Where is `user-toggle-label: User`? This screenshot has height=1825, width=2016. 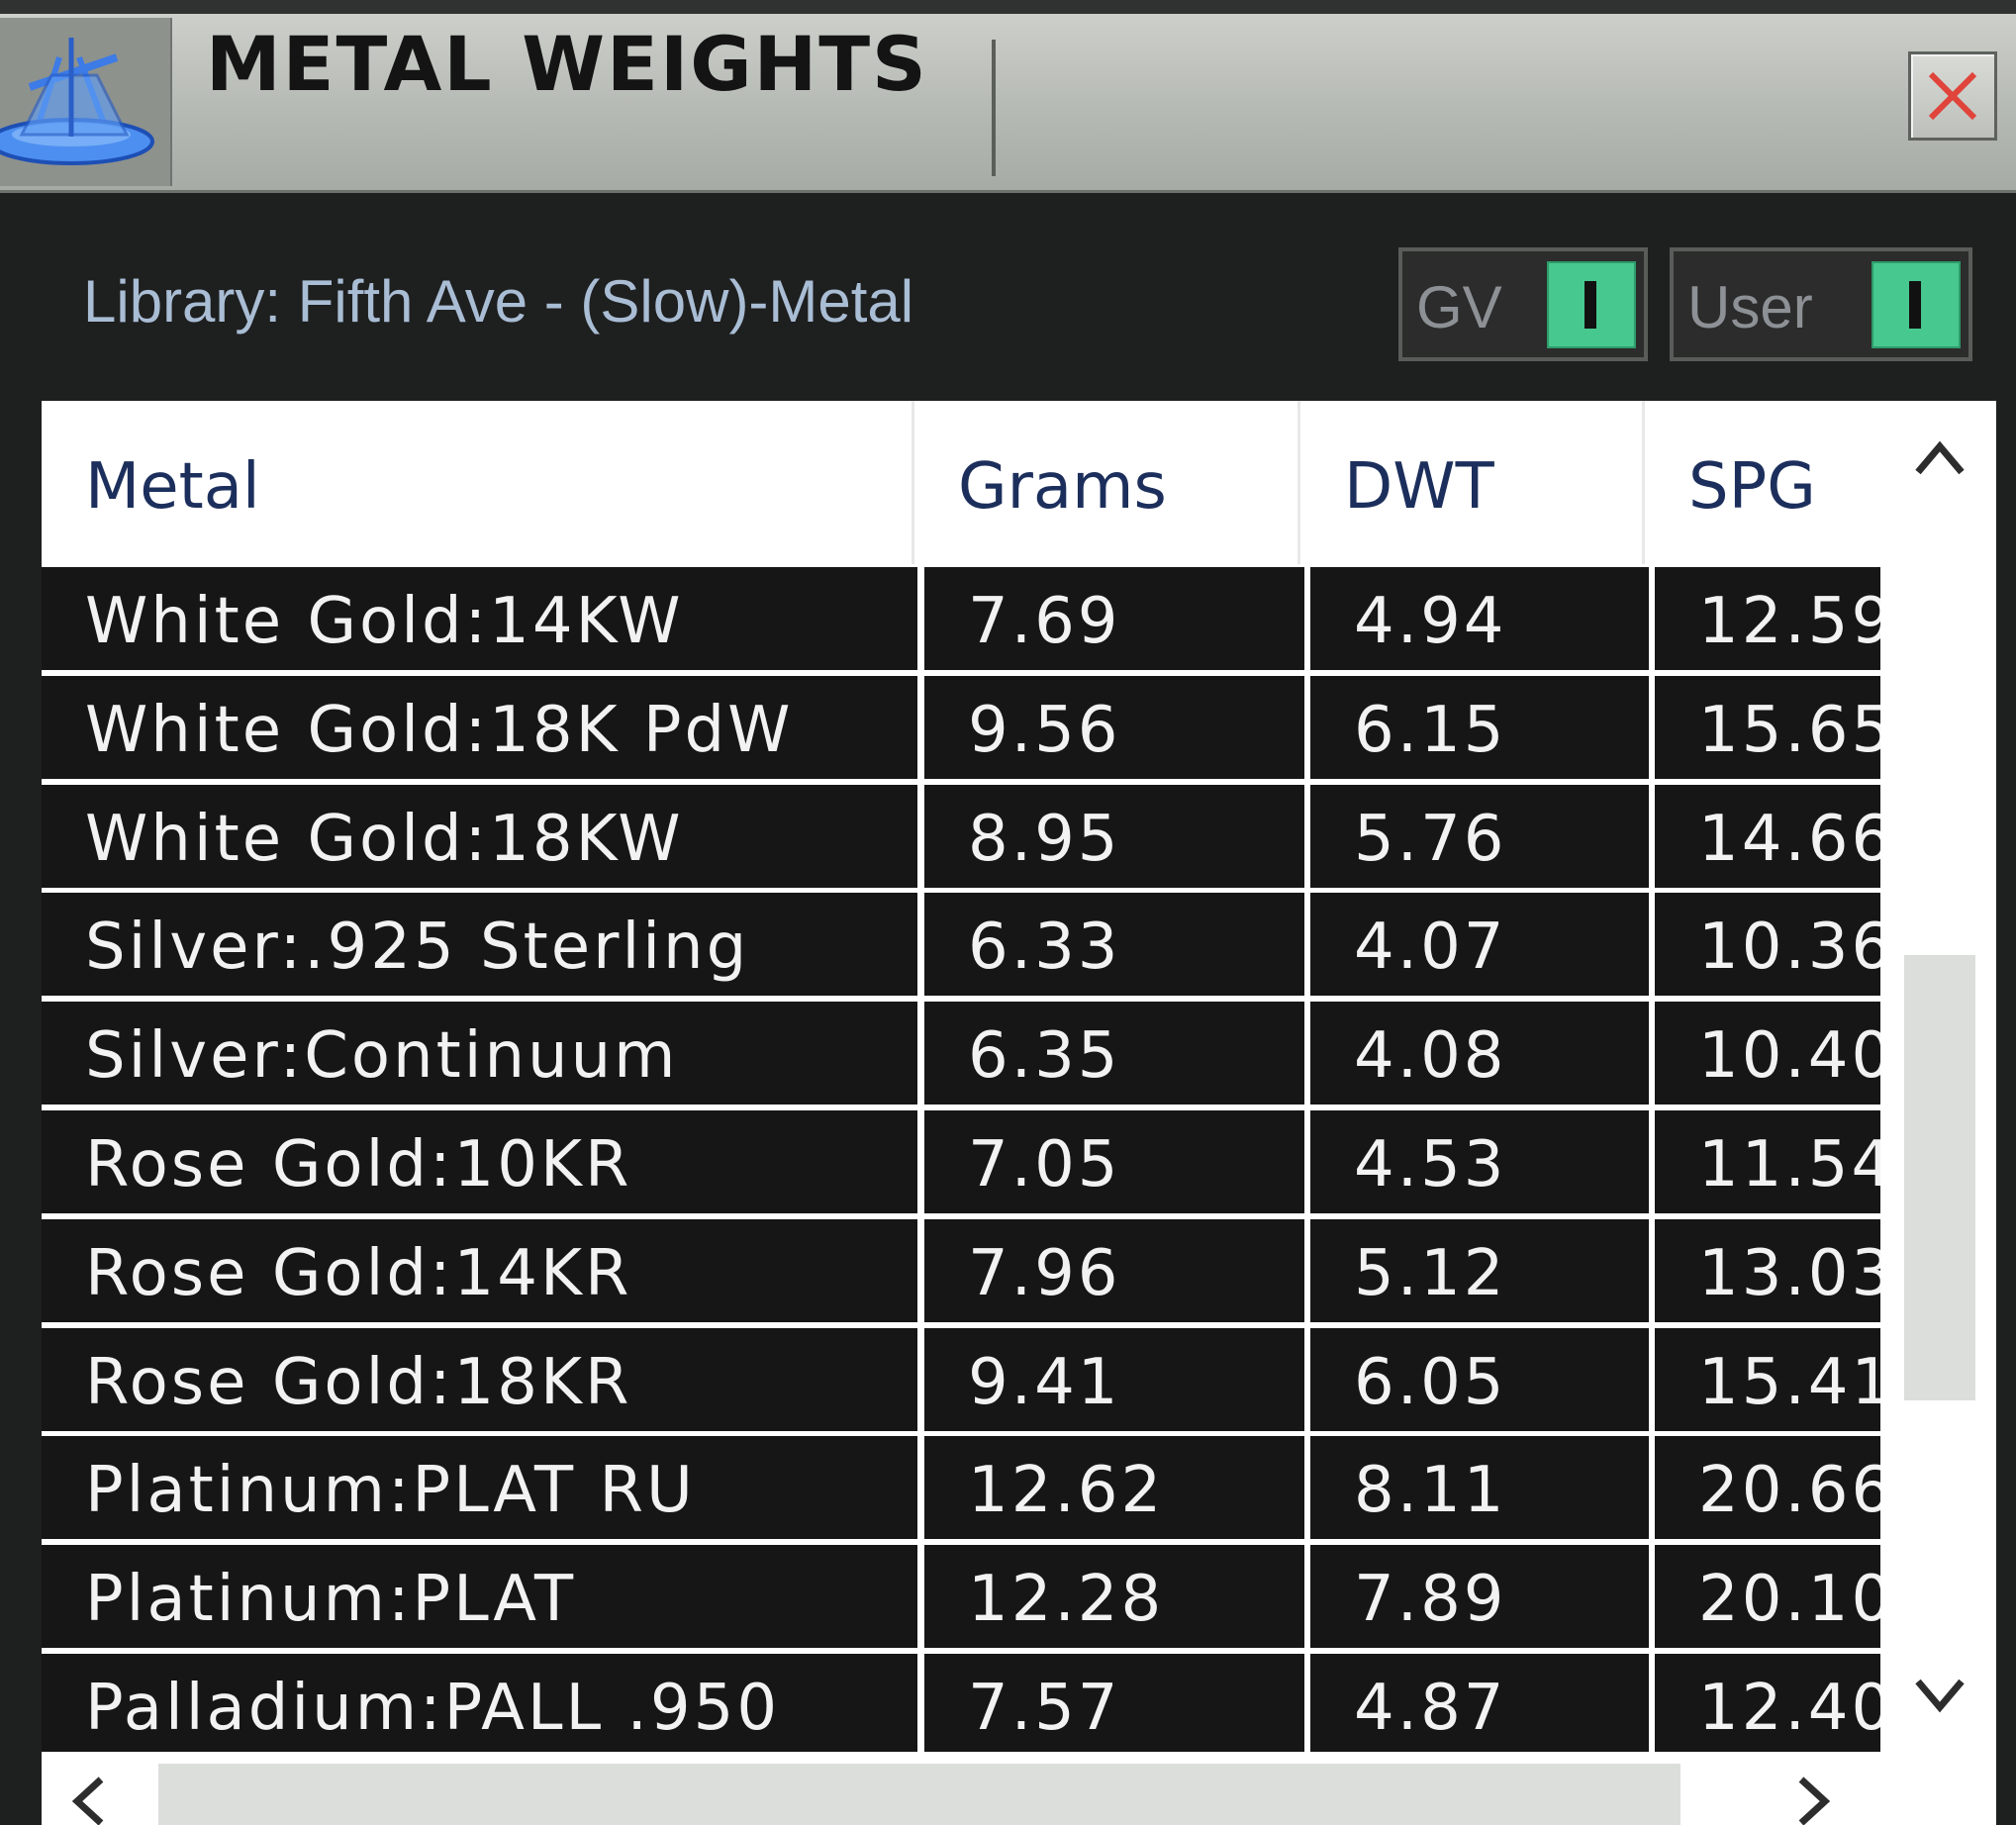
user-toggle-label: User is located at coordinates (1750, 307).